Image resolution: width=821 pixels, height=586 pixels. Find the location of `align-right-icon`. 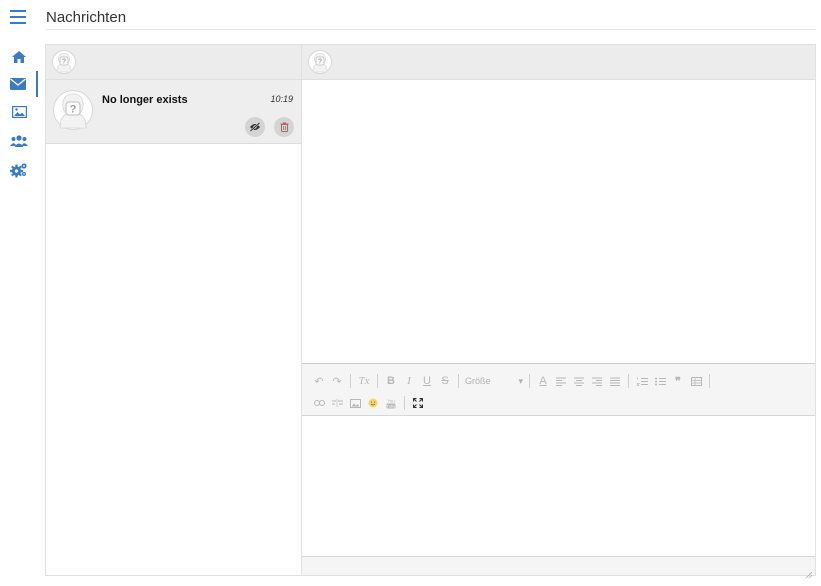

align-right-icon is located at coordinates (597, 381).